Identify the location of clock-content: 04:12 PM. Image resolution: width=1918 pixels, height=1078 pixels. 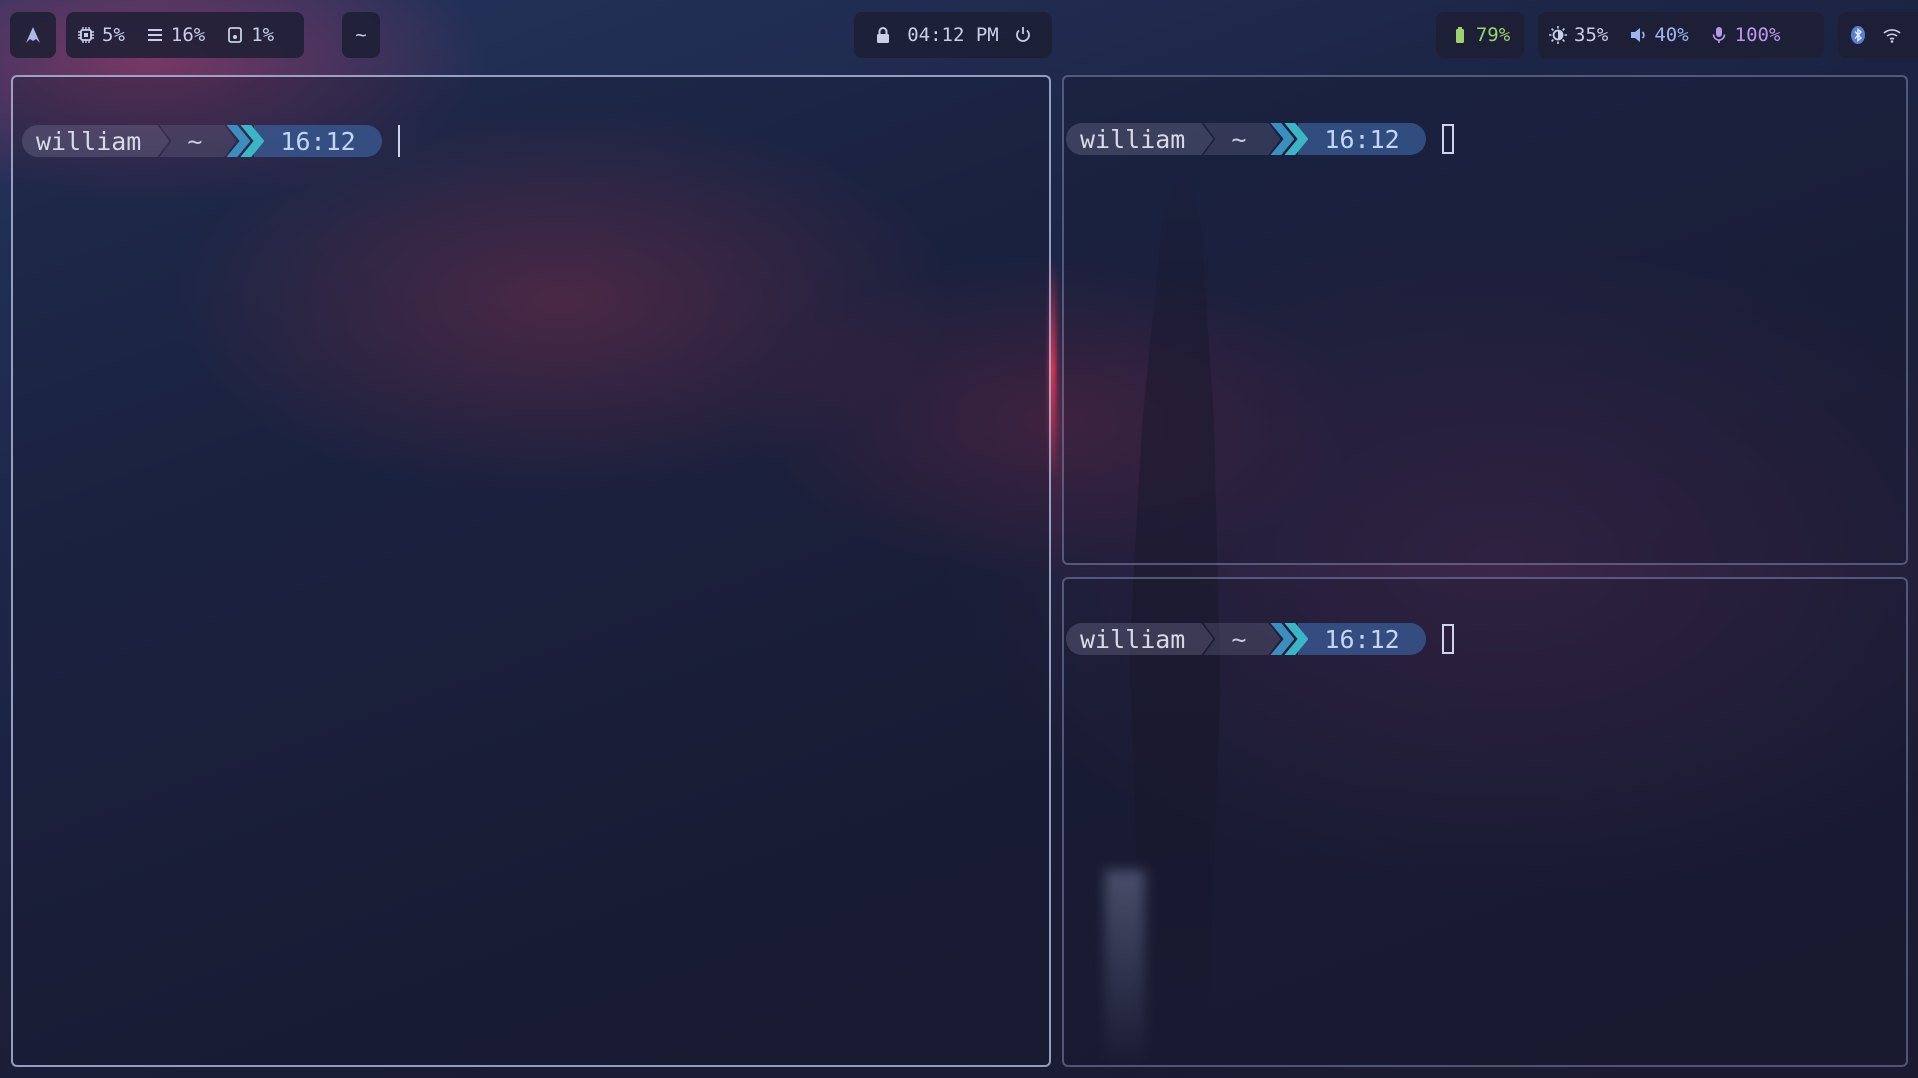
(953, 35).